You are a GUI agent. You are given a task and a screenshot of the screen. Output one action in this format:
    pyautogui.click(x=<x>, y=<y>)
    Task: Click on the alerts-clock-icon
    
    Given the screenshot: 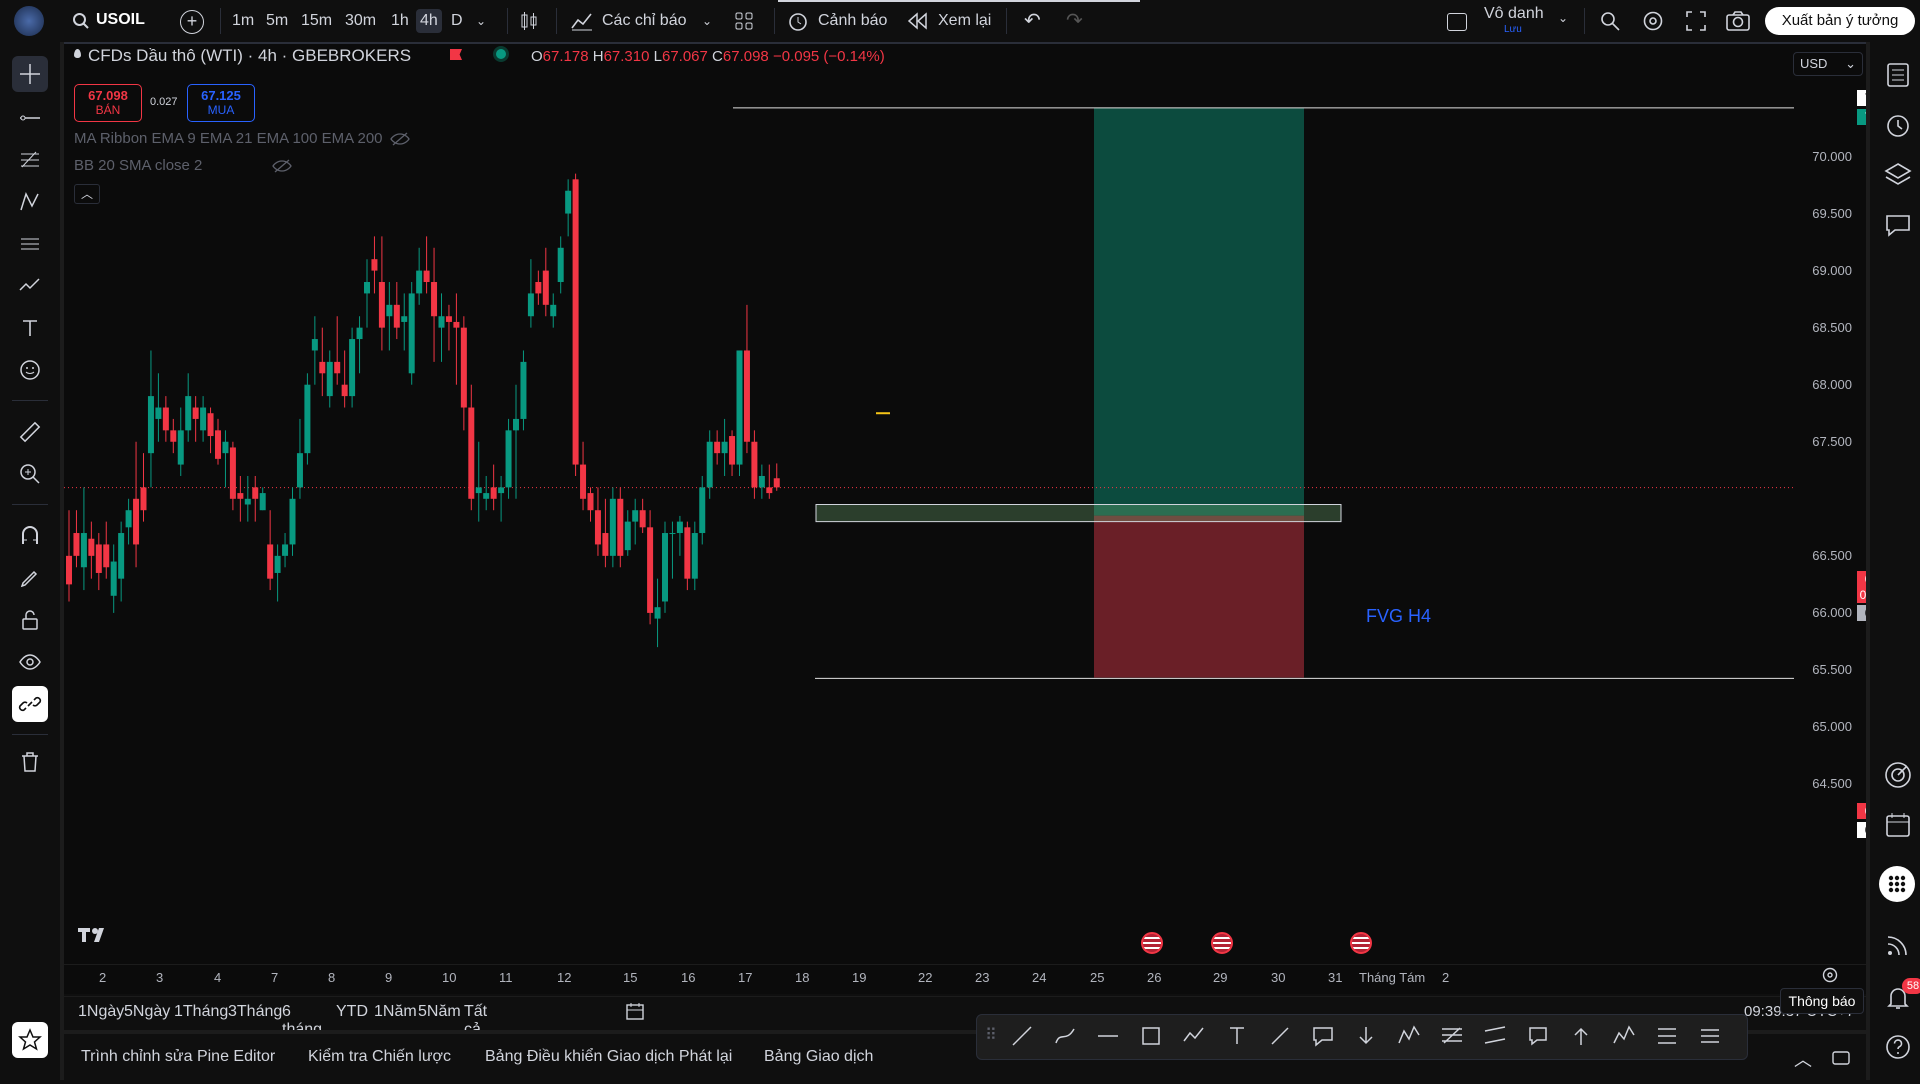 What is the action you would take?
    pyautogui.click(x=1898, y=125)
    